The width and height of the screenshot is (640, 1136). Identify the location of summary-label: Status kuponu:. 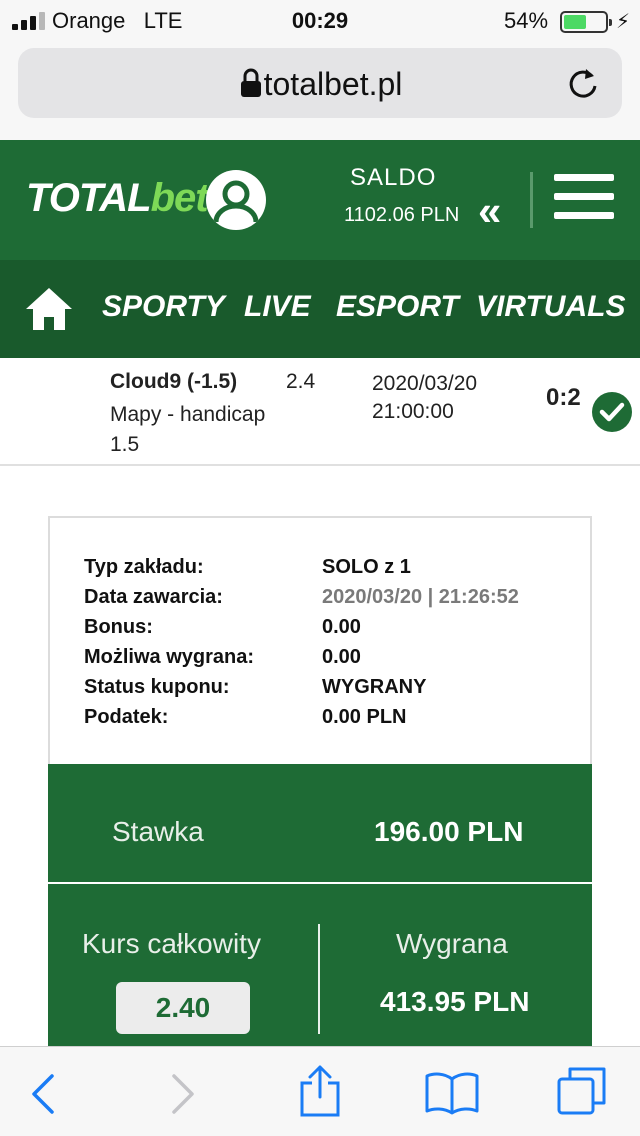
(157, 687).